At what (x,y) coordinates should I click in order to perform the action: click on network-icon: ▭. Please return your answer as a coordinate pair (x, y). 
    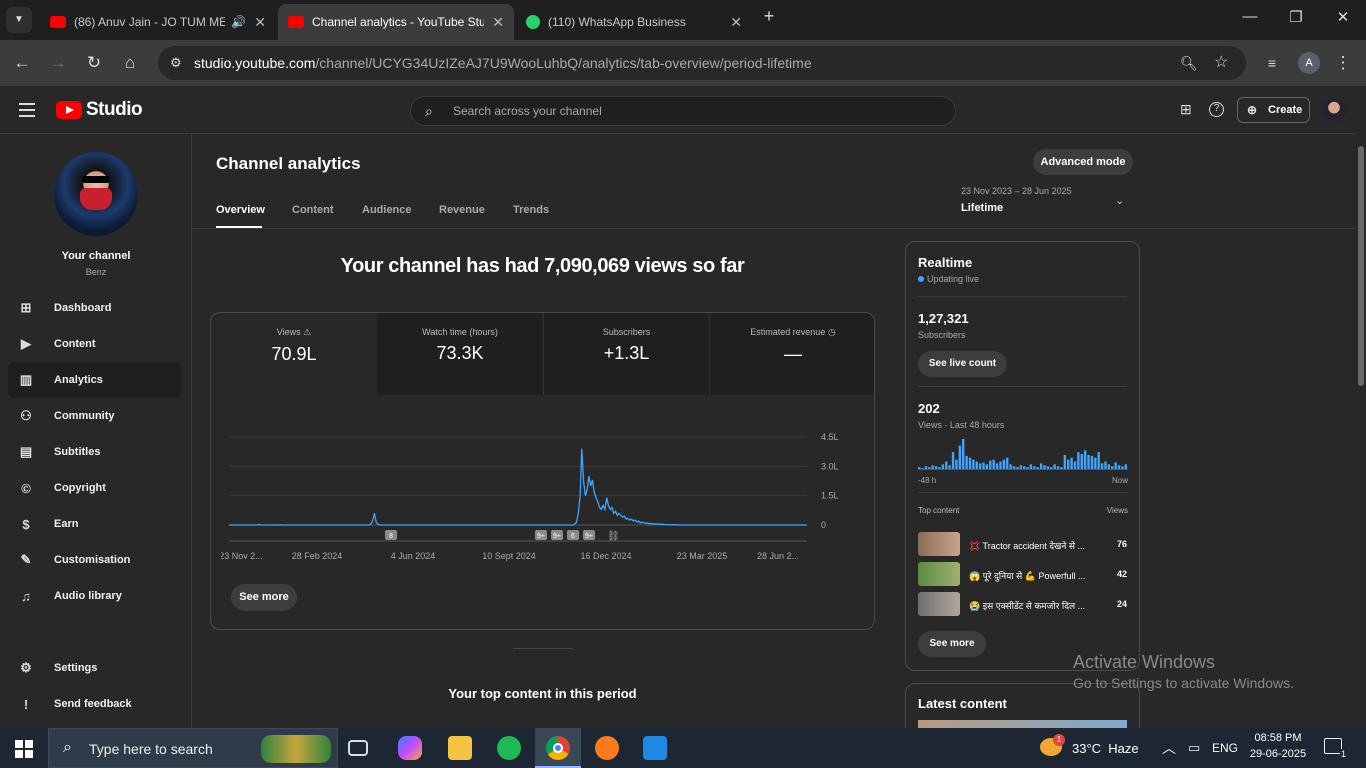
    Looking at the image, I should click on (1194, 748).